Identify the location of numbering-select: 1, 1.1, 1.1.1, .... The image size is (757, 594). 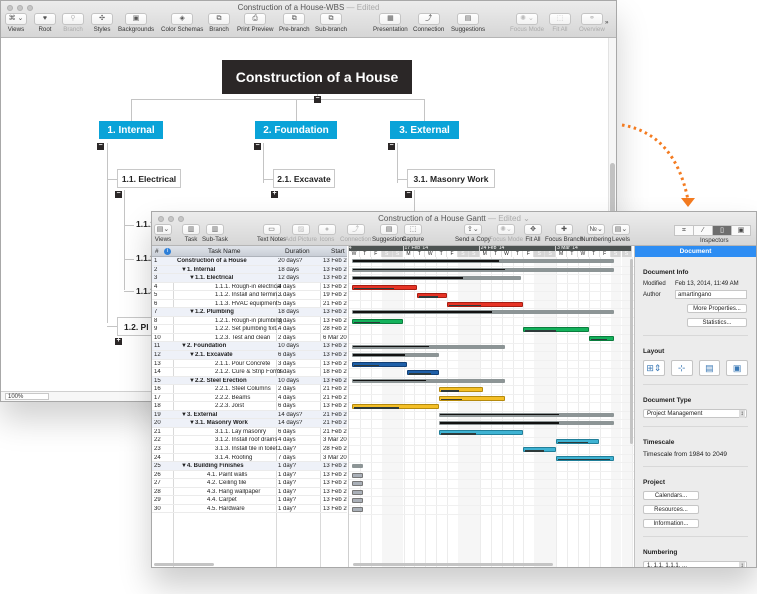
(695, 564).